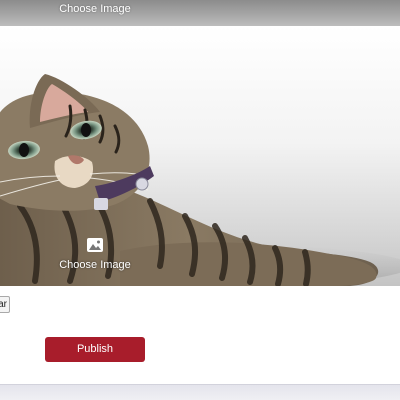  Describe the element at coordinates (95, 349) in the screenshot. I see `publish-button: Publish` at that location.